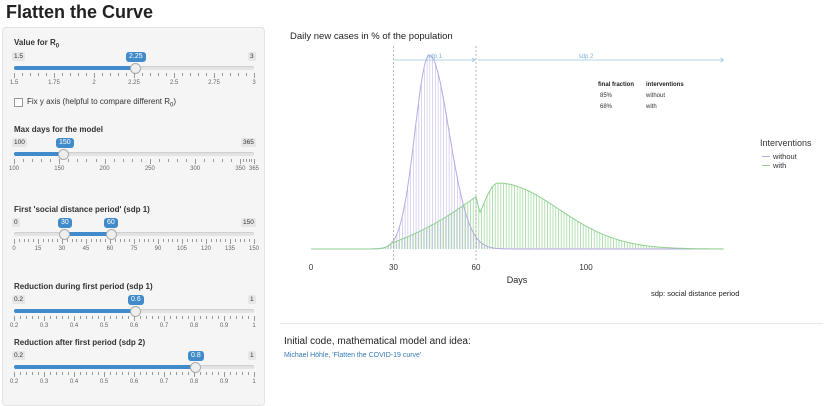 The image size is (825, 406). I want to click on legend-swatch-with, so click(766, 165).